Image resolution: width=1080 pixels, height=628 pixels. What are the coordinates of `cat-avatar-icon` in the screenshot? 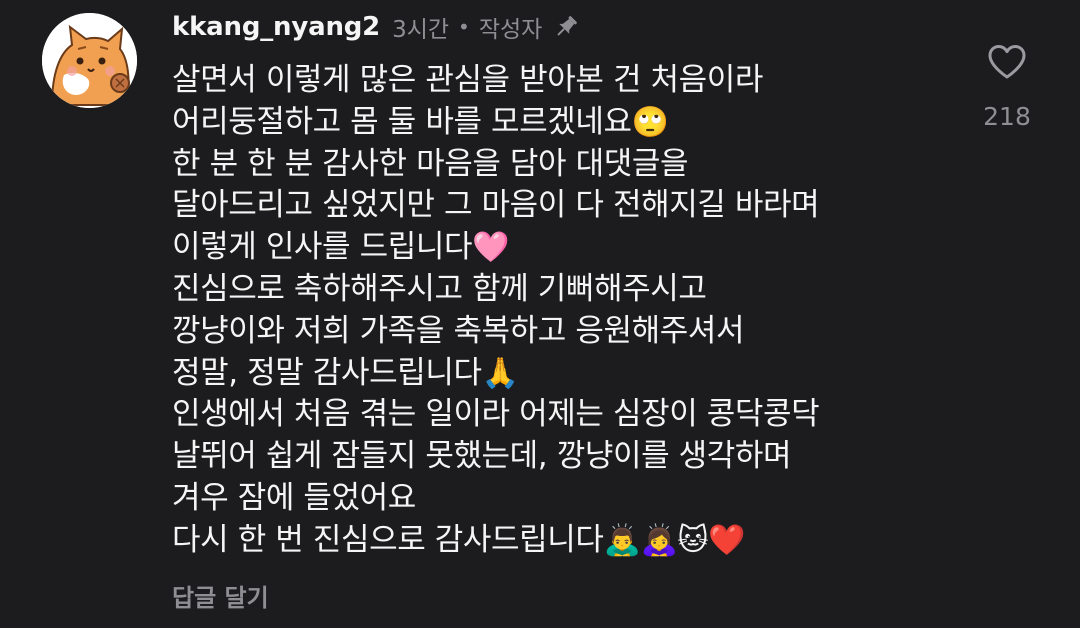 It's located at (89, 60).